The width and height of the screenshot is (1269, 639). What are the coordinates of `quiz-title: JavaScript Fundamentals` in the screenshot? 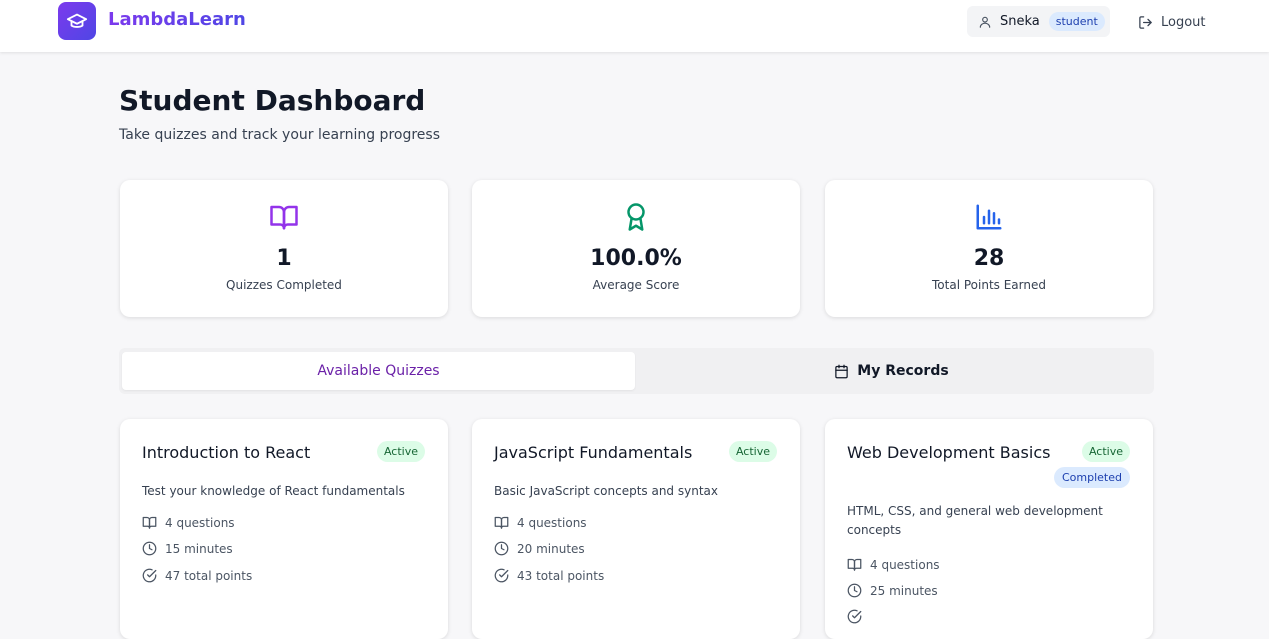 It's located at (593, 452).